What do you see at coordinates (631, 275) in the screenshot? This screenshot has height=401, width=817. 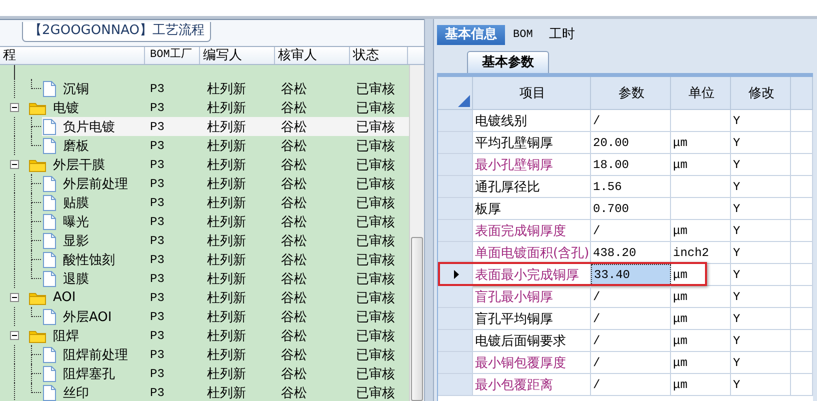 I see `selected-cell: 33.40` at bounding box center [631, 275].